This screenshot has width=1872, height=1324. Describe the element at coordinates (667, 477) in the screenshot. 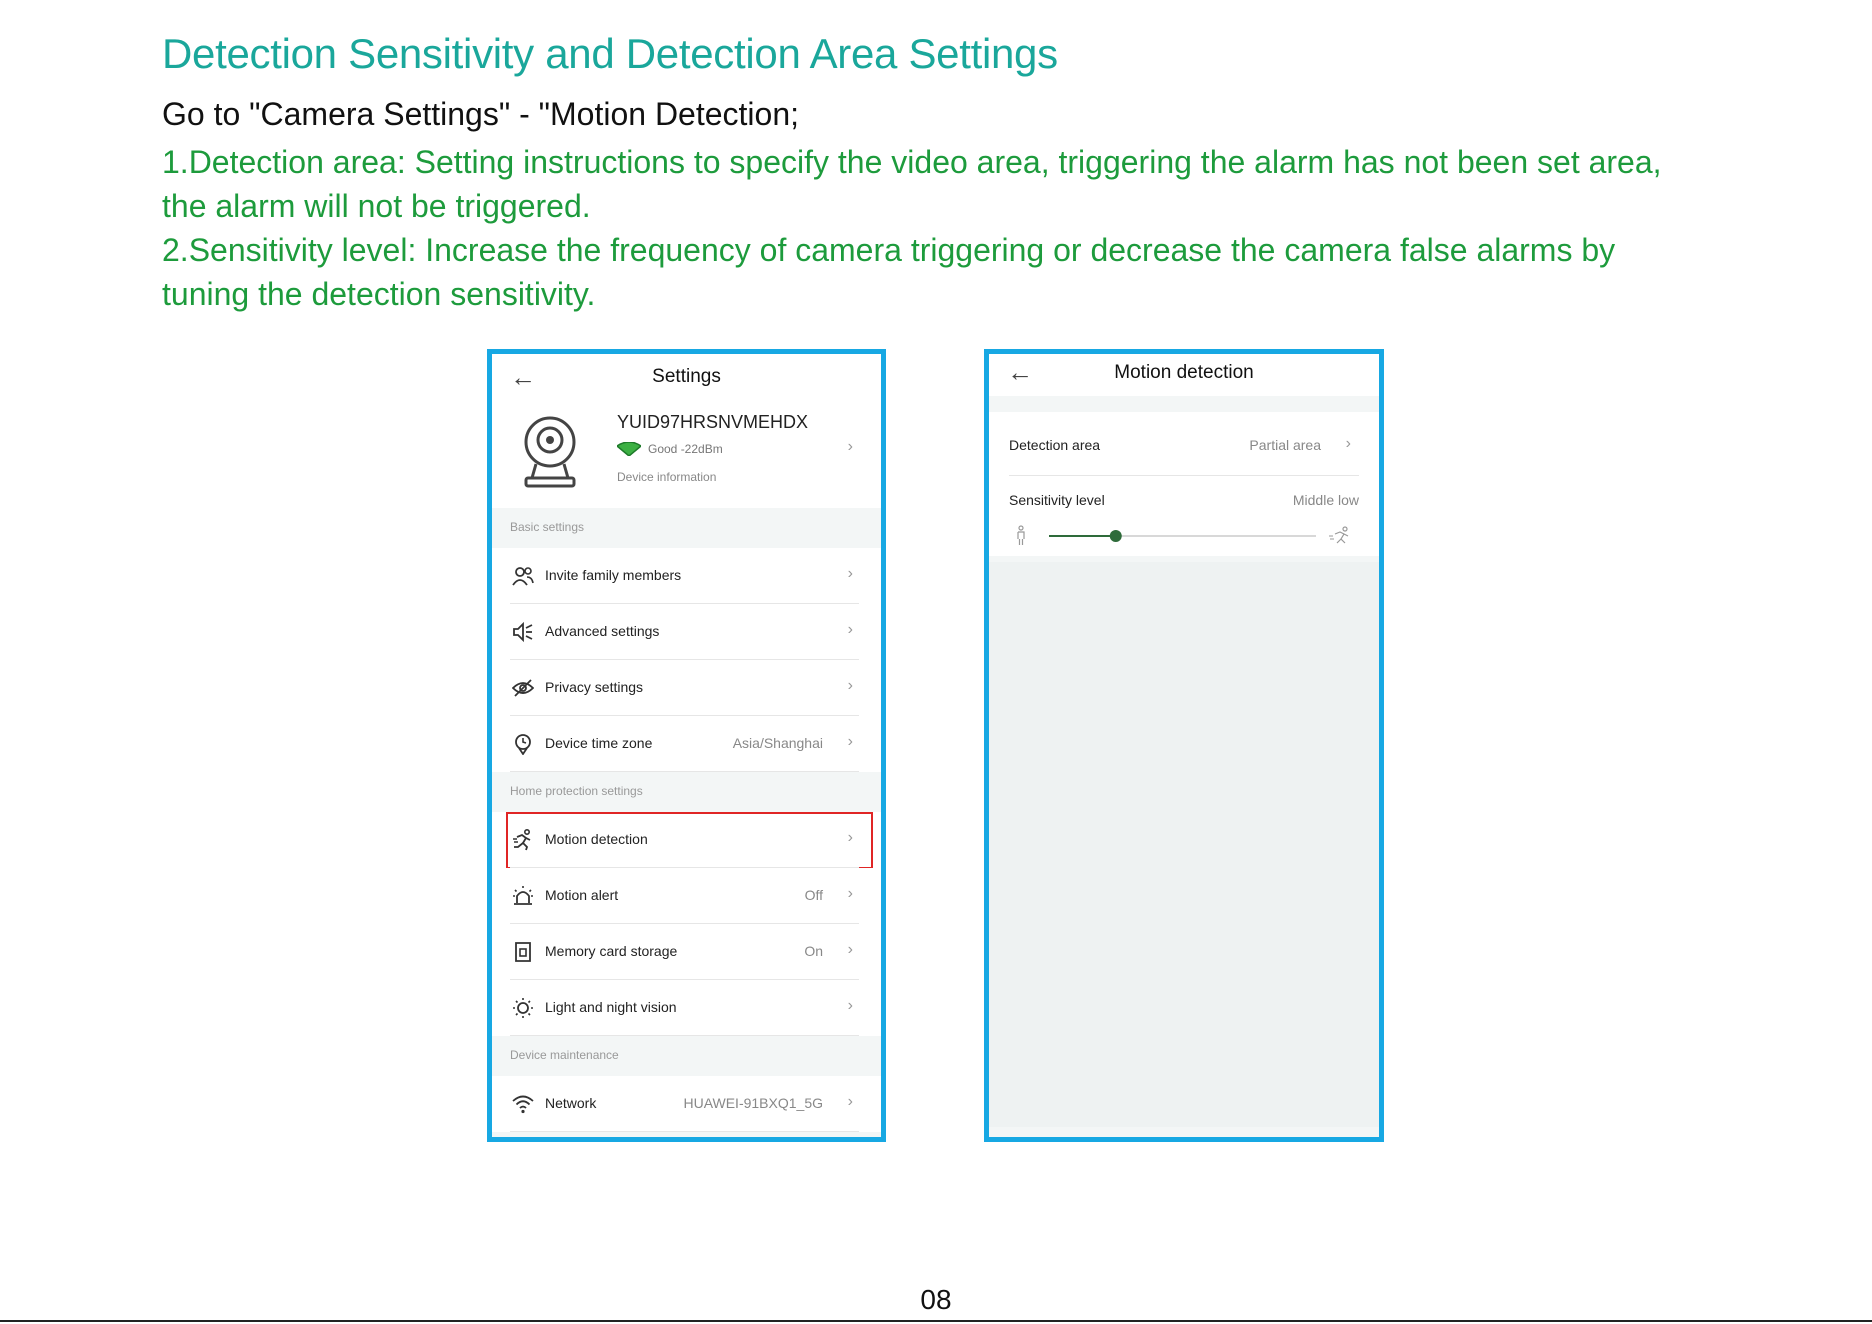

I see `device-information-link: Device information` at that location.